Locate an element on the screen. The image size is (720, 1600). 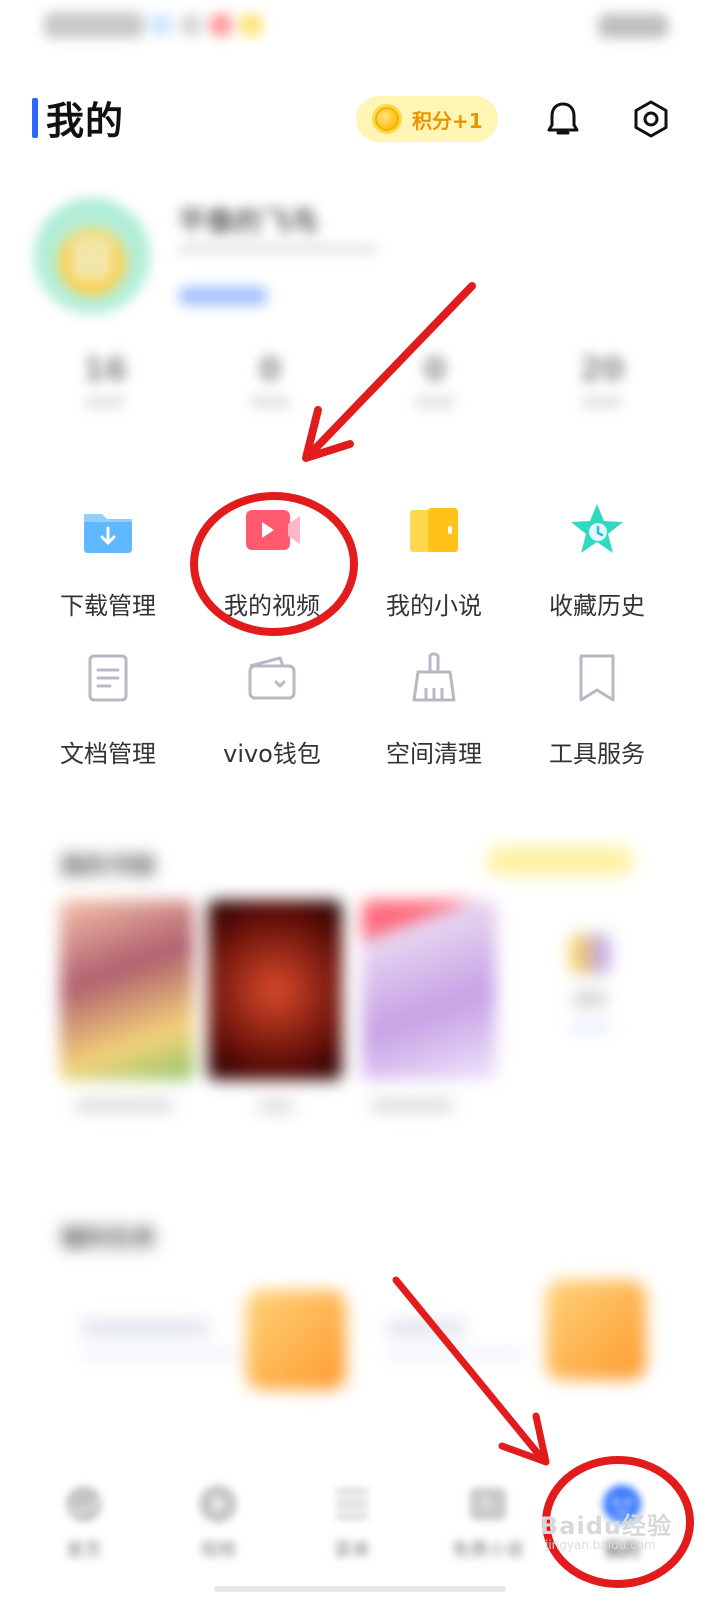
grid-item-my-video: 我的视频 is located at coordinates (272, 560).